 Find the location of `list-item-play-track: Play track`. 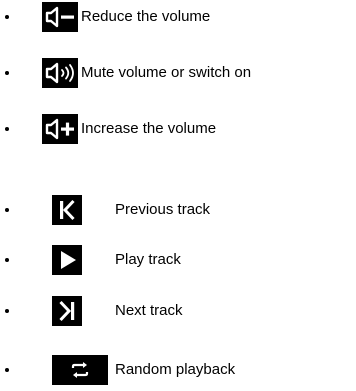

list-item-play-track: Play track is located at coordinates (178, 260).